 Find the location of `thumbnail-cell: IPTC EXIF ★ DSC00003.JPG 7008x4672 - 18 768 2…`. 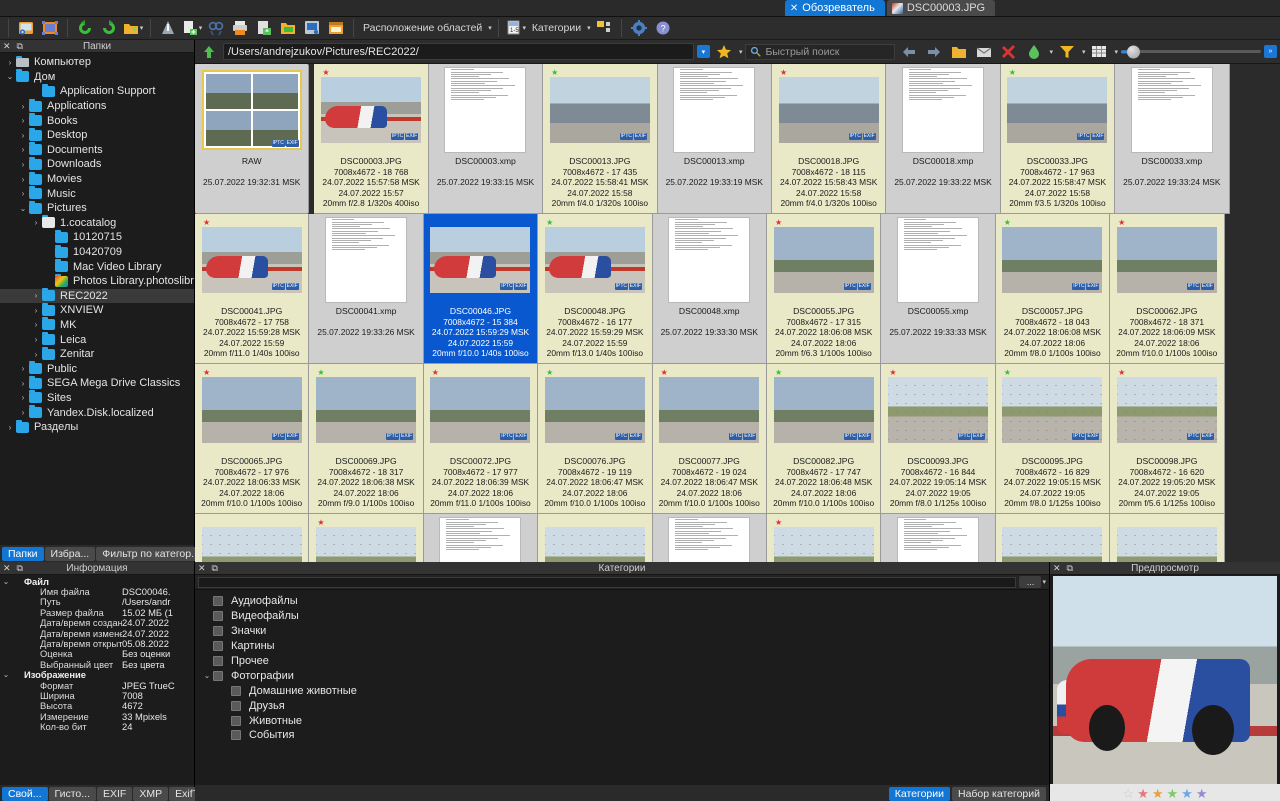

thumbnail-cell: IPTC EXIF ★ DSC00003.JPG 7008x4672 - 18 768 2… is located at coordinates (371, 139).